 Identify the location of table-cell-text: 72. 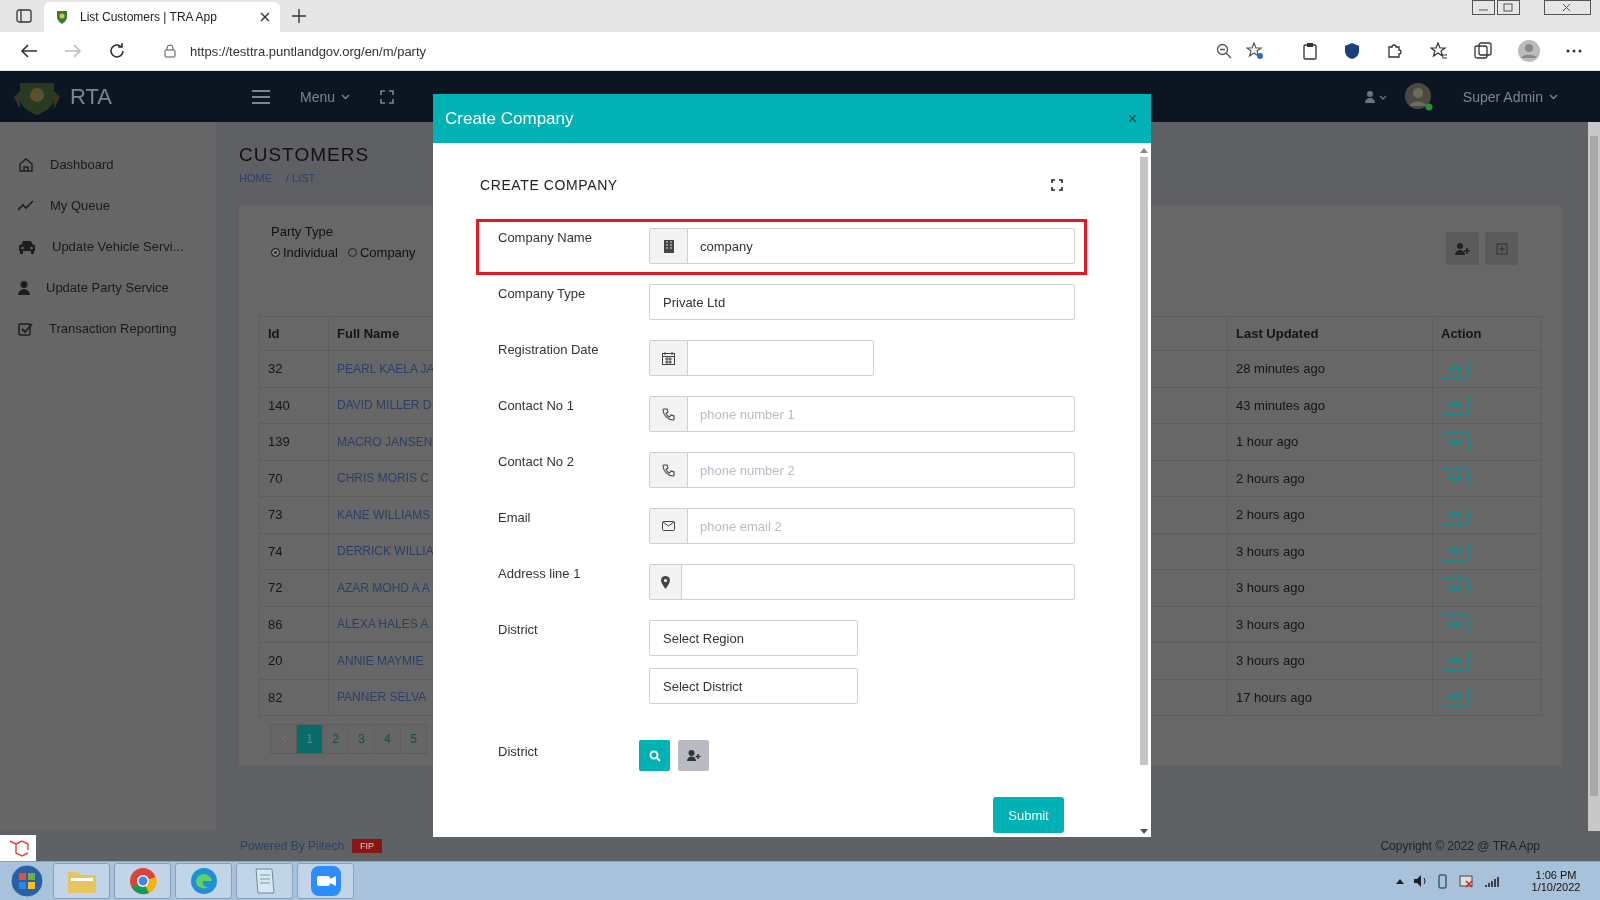
(275, 588).